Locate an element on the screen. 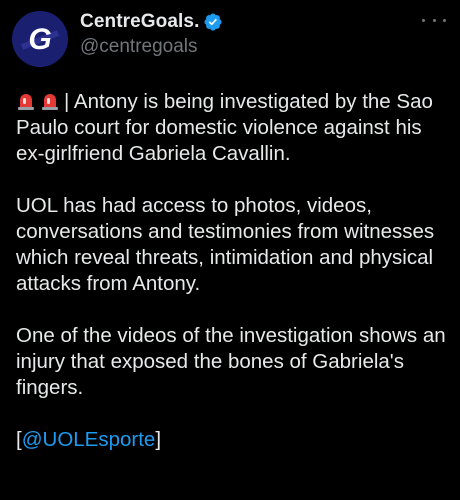 This screenshot has height=500, width=460. svg-text: G is located at coordinates (39, 39).